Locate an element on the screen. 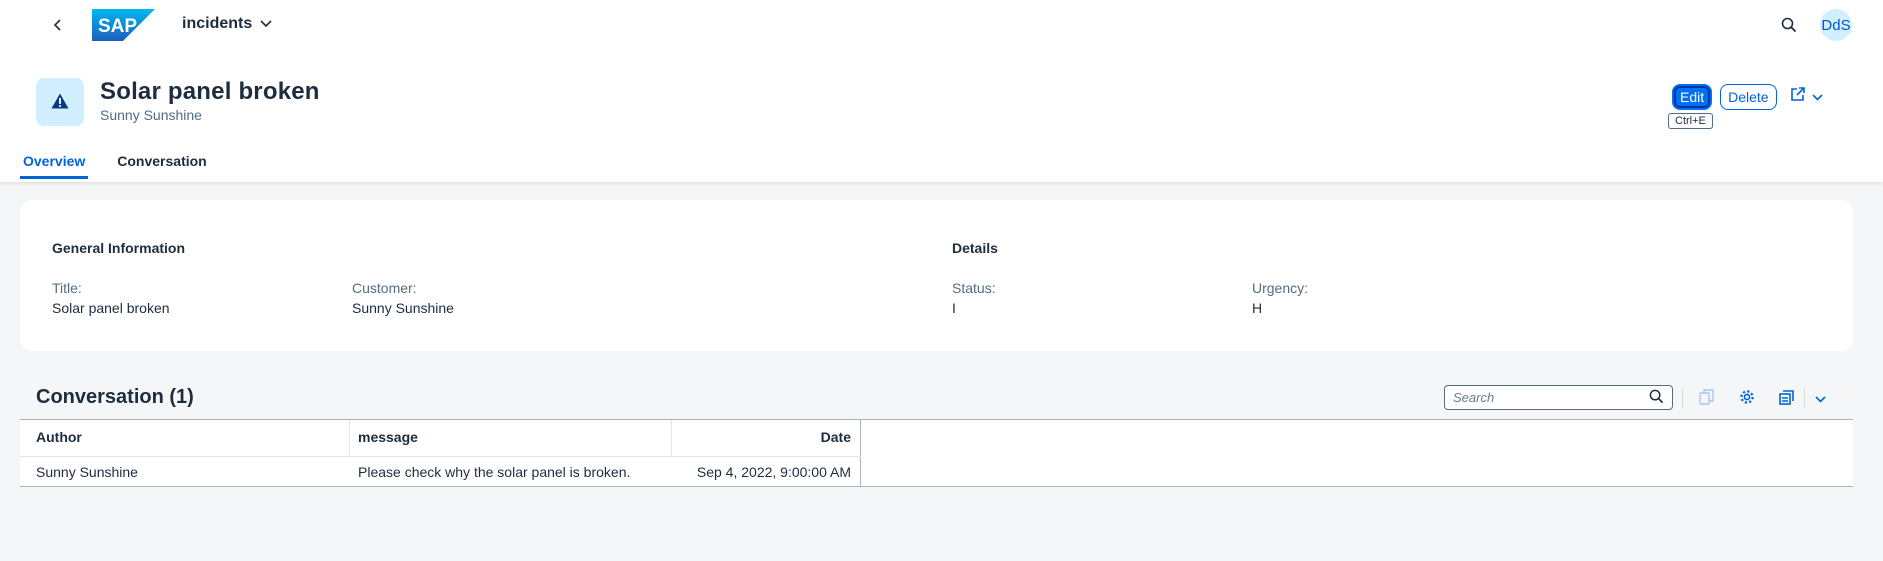  shell-bar: SAP incidents DdS is located at coordinates (941, 25).